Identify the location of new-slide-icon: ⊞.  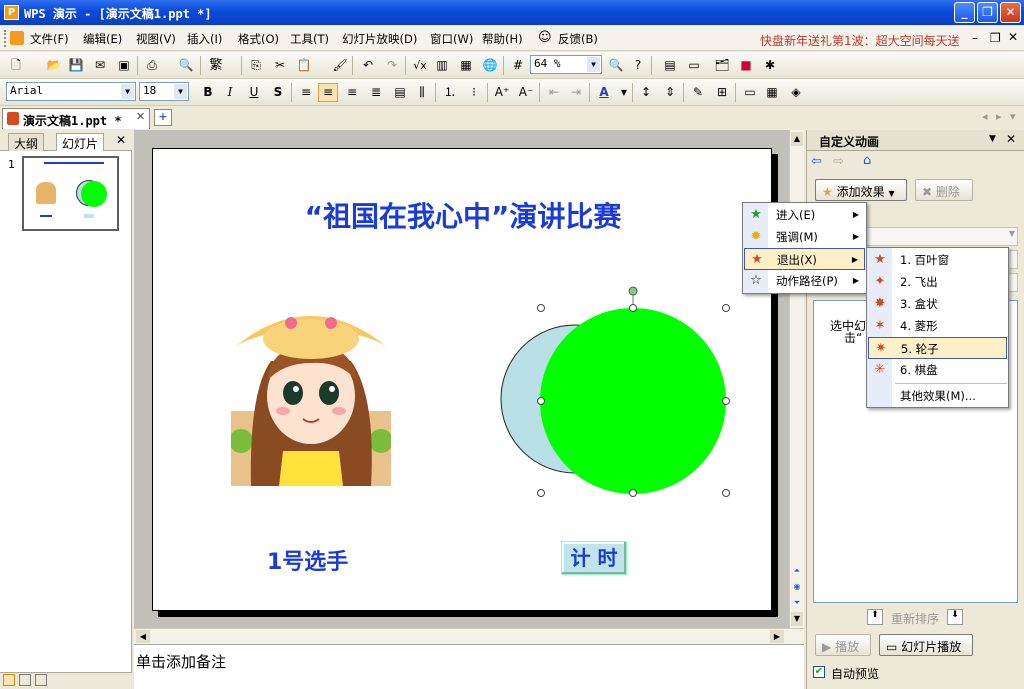
(722, 92).